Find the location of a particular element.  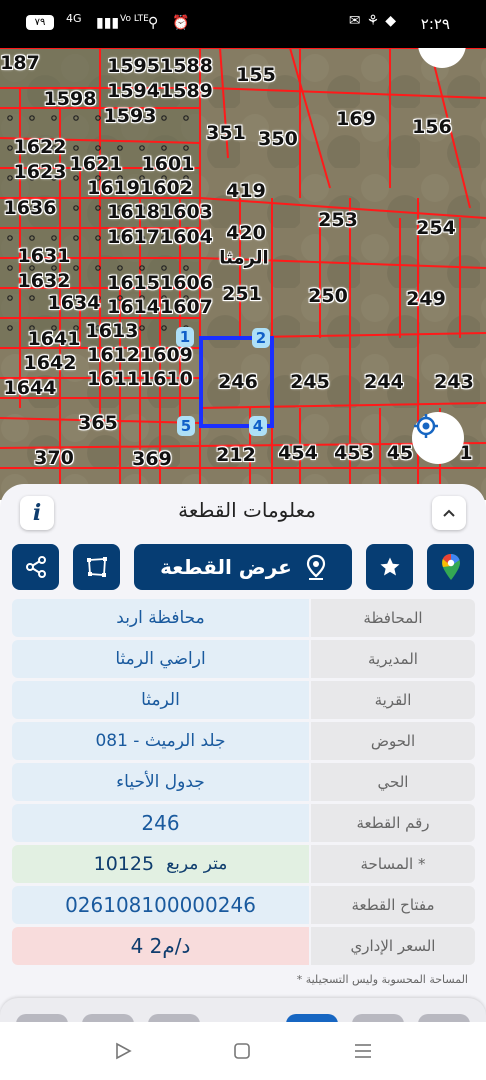

parcel-label: 169 is located at coordinates (356, 119).